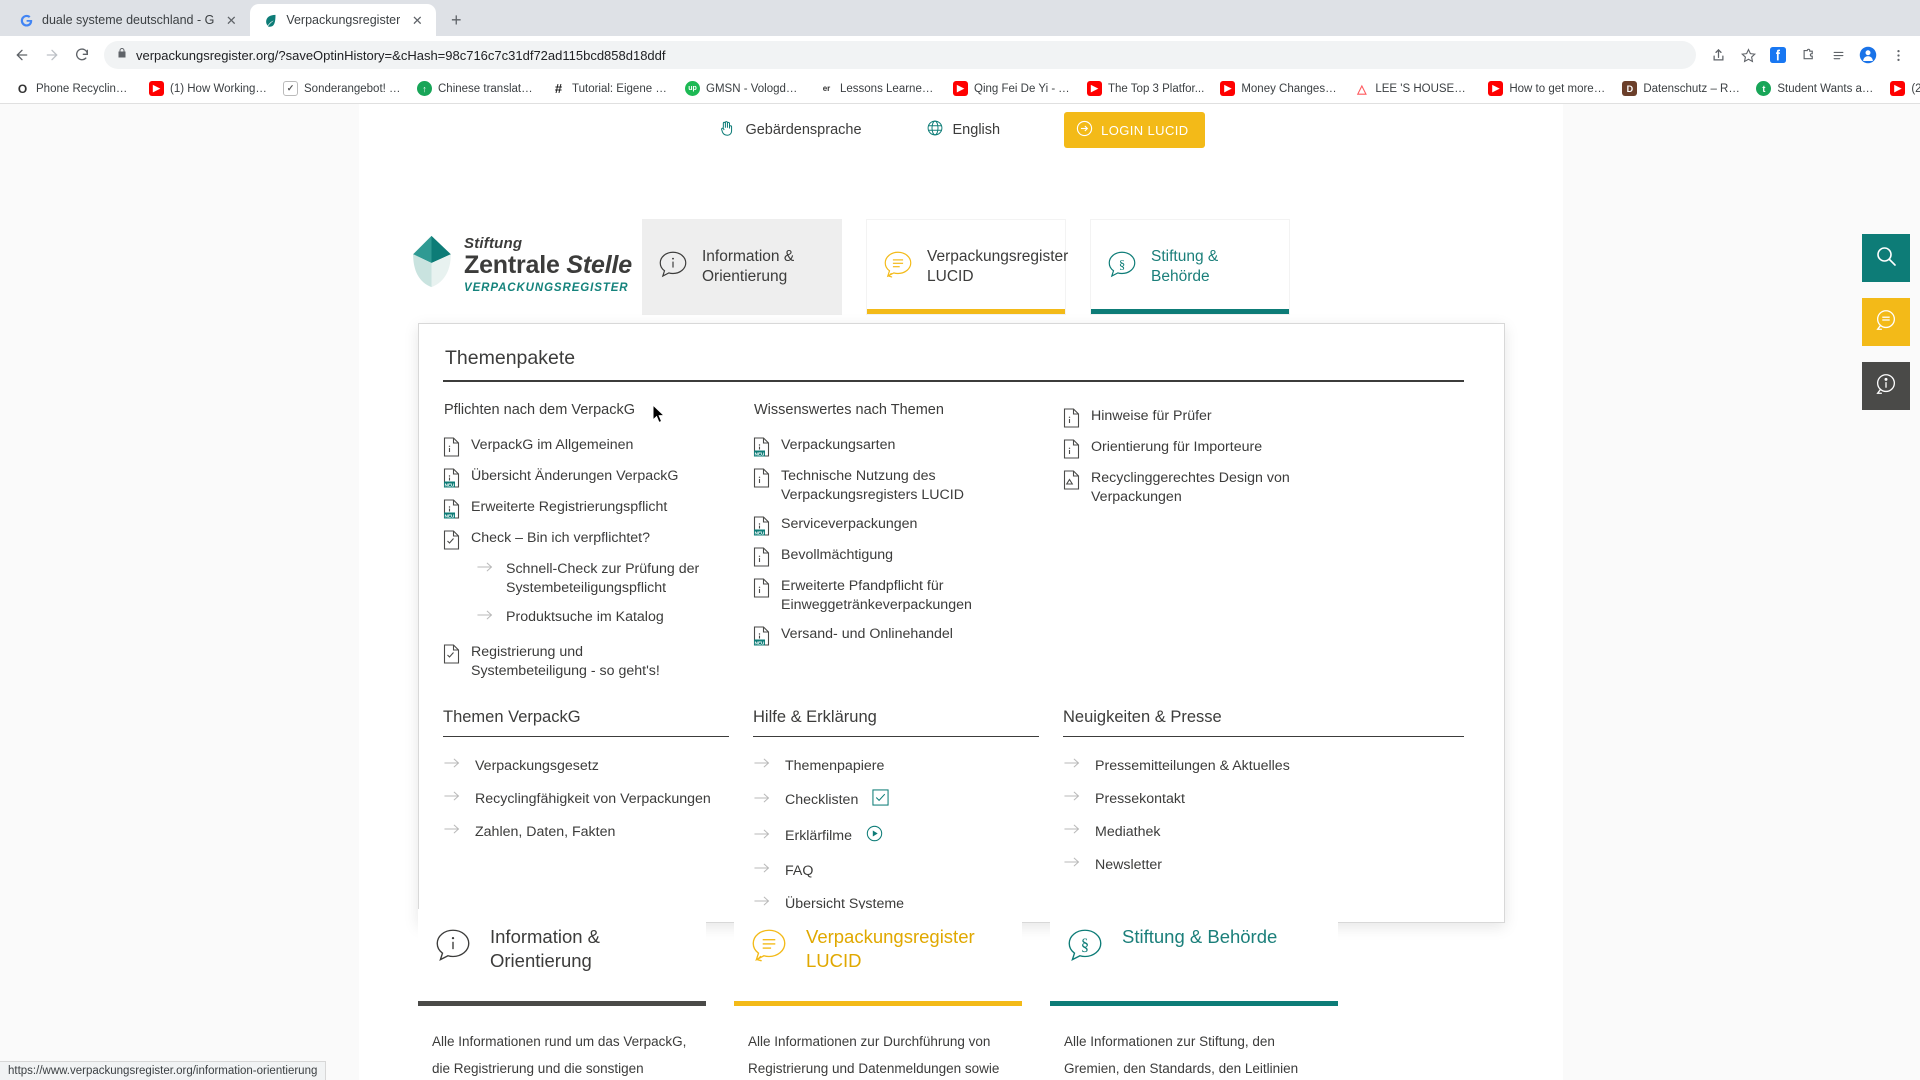  What do you see at coordinates (456, 20) in the screenshot?
I see `new-tab-button: +` at bounding box center [456, 20].